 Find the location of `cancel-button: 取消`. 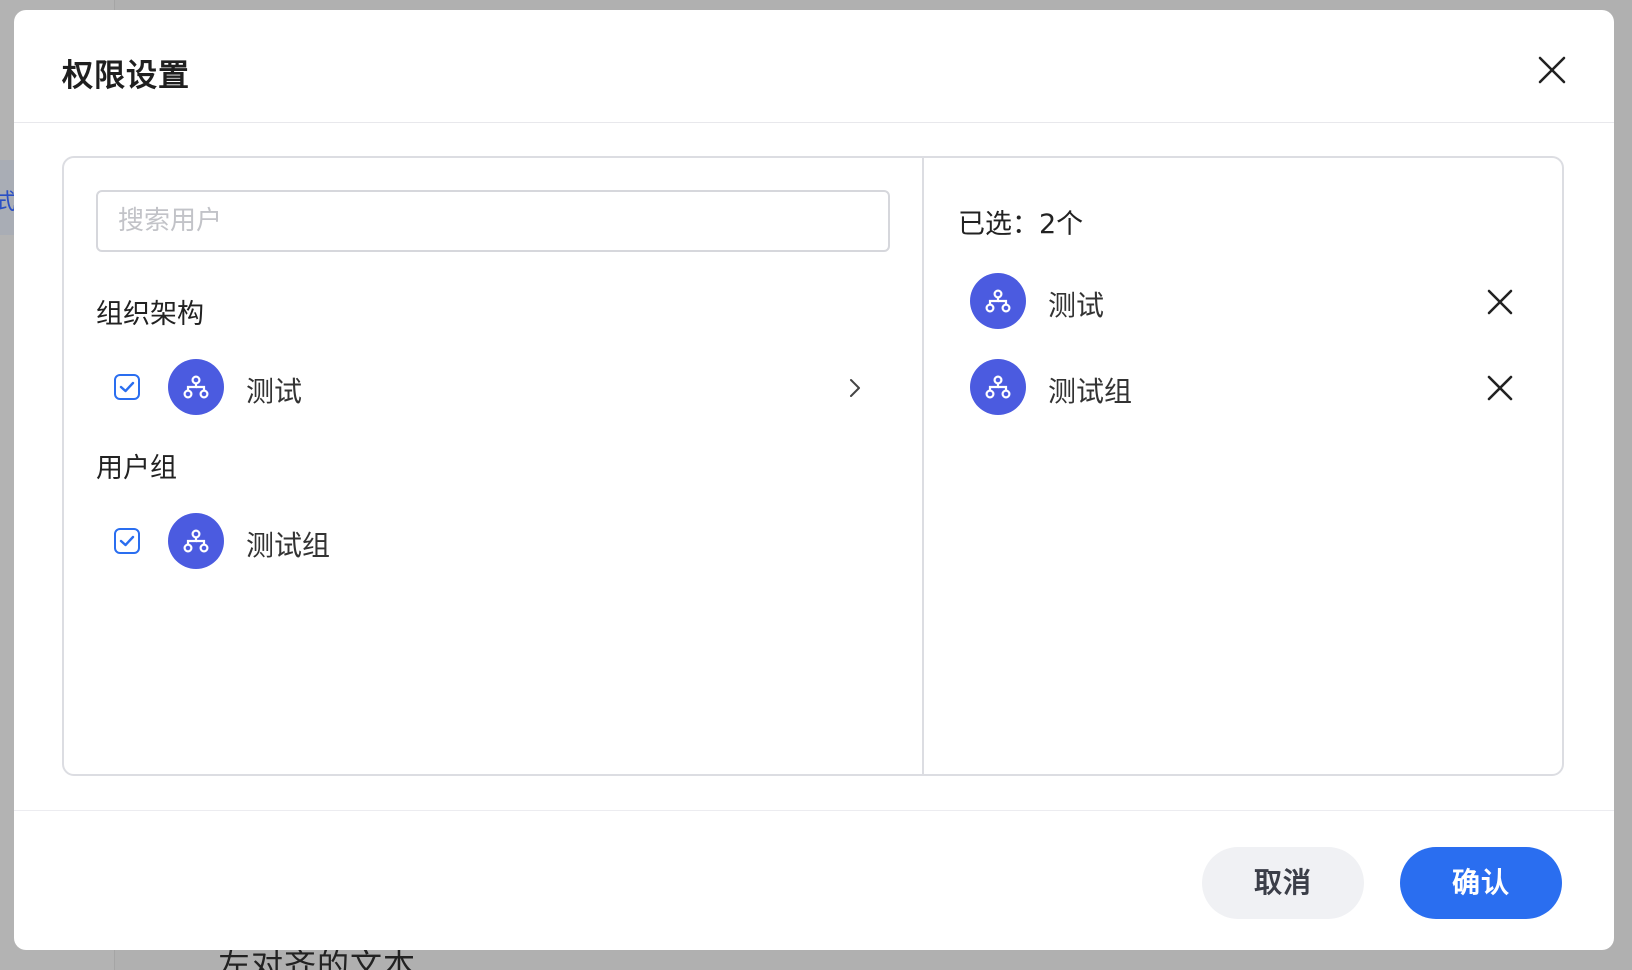

cancel-button: 取消 is located at coordinates (1283, 883).